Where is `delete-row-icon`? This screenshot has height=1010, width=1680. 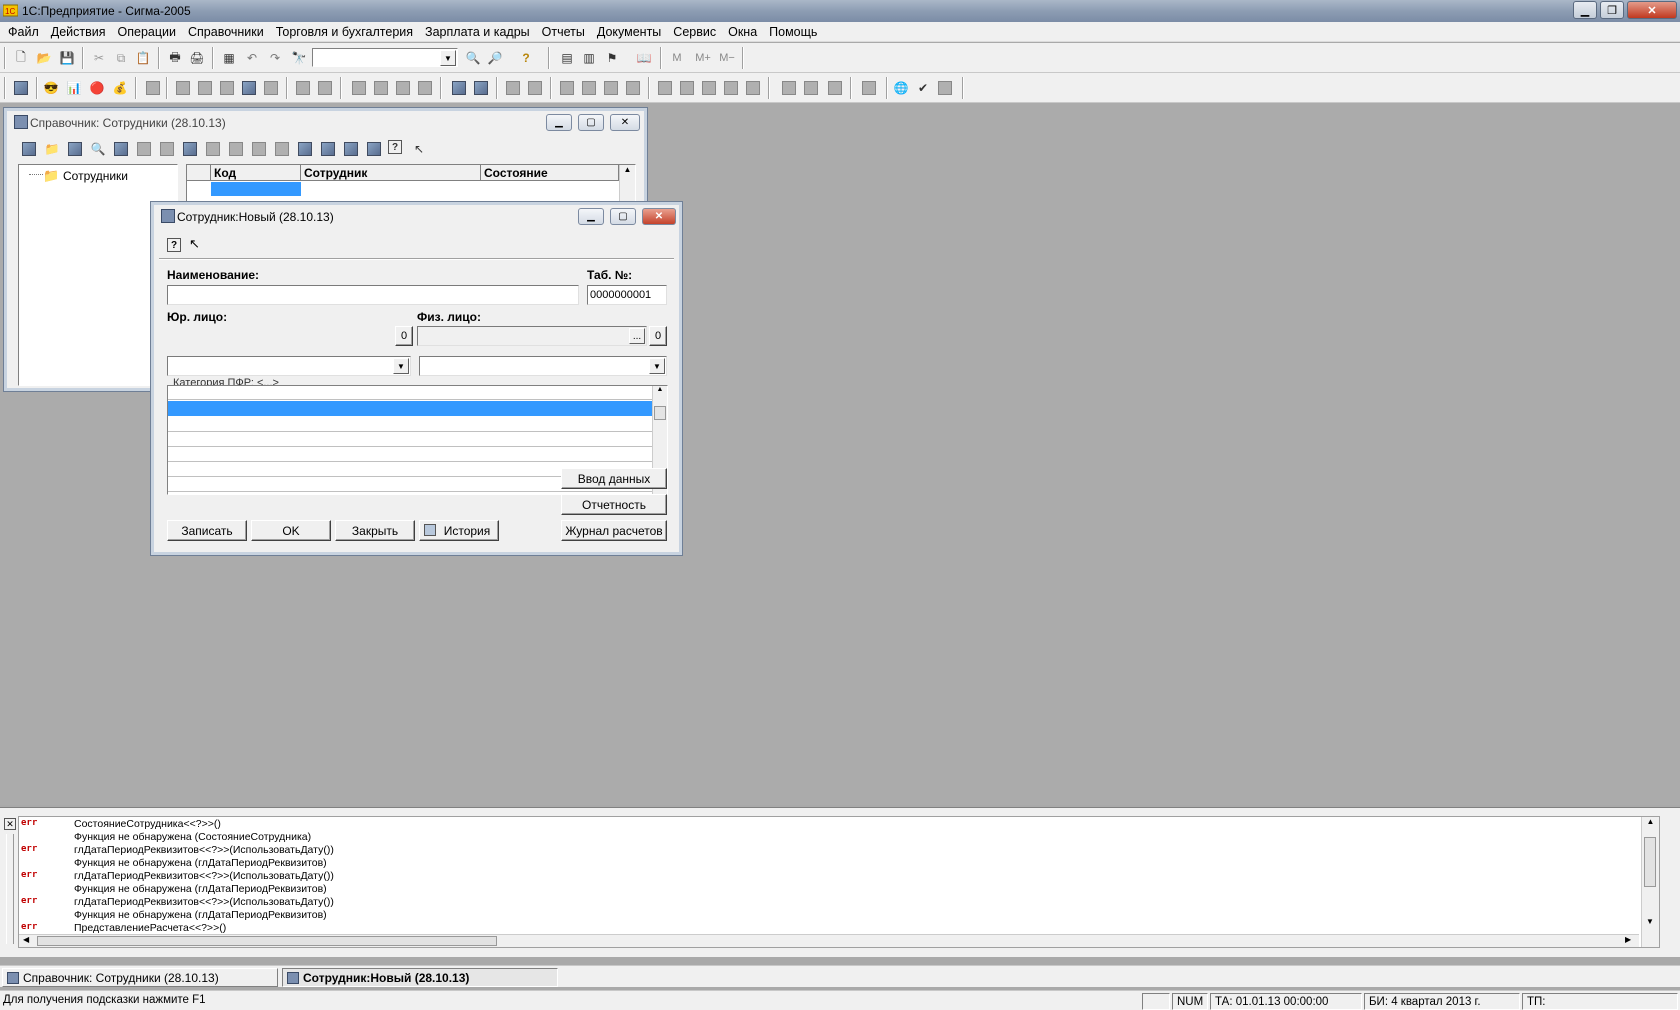 delete-row-icon is located at coordinates (144, 149).